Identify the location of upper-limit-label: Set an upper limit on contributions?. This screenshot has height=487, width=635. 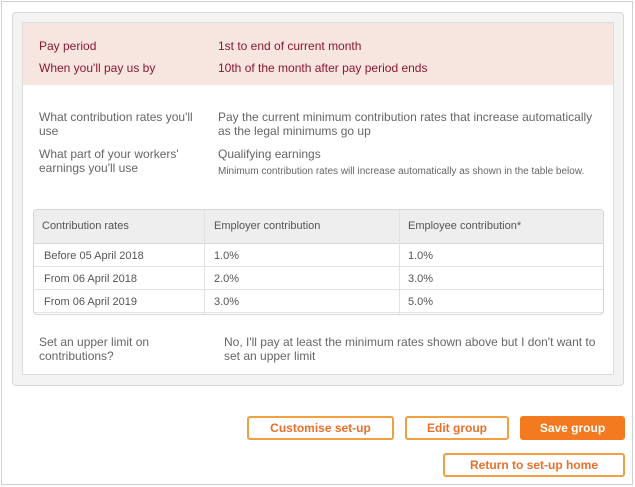
(94, 349).